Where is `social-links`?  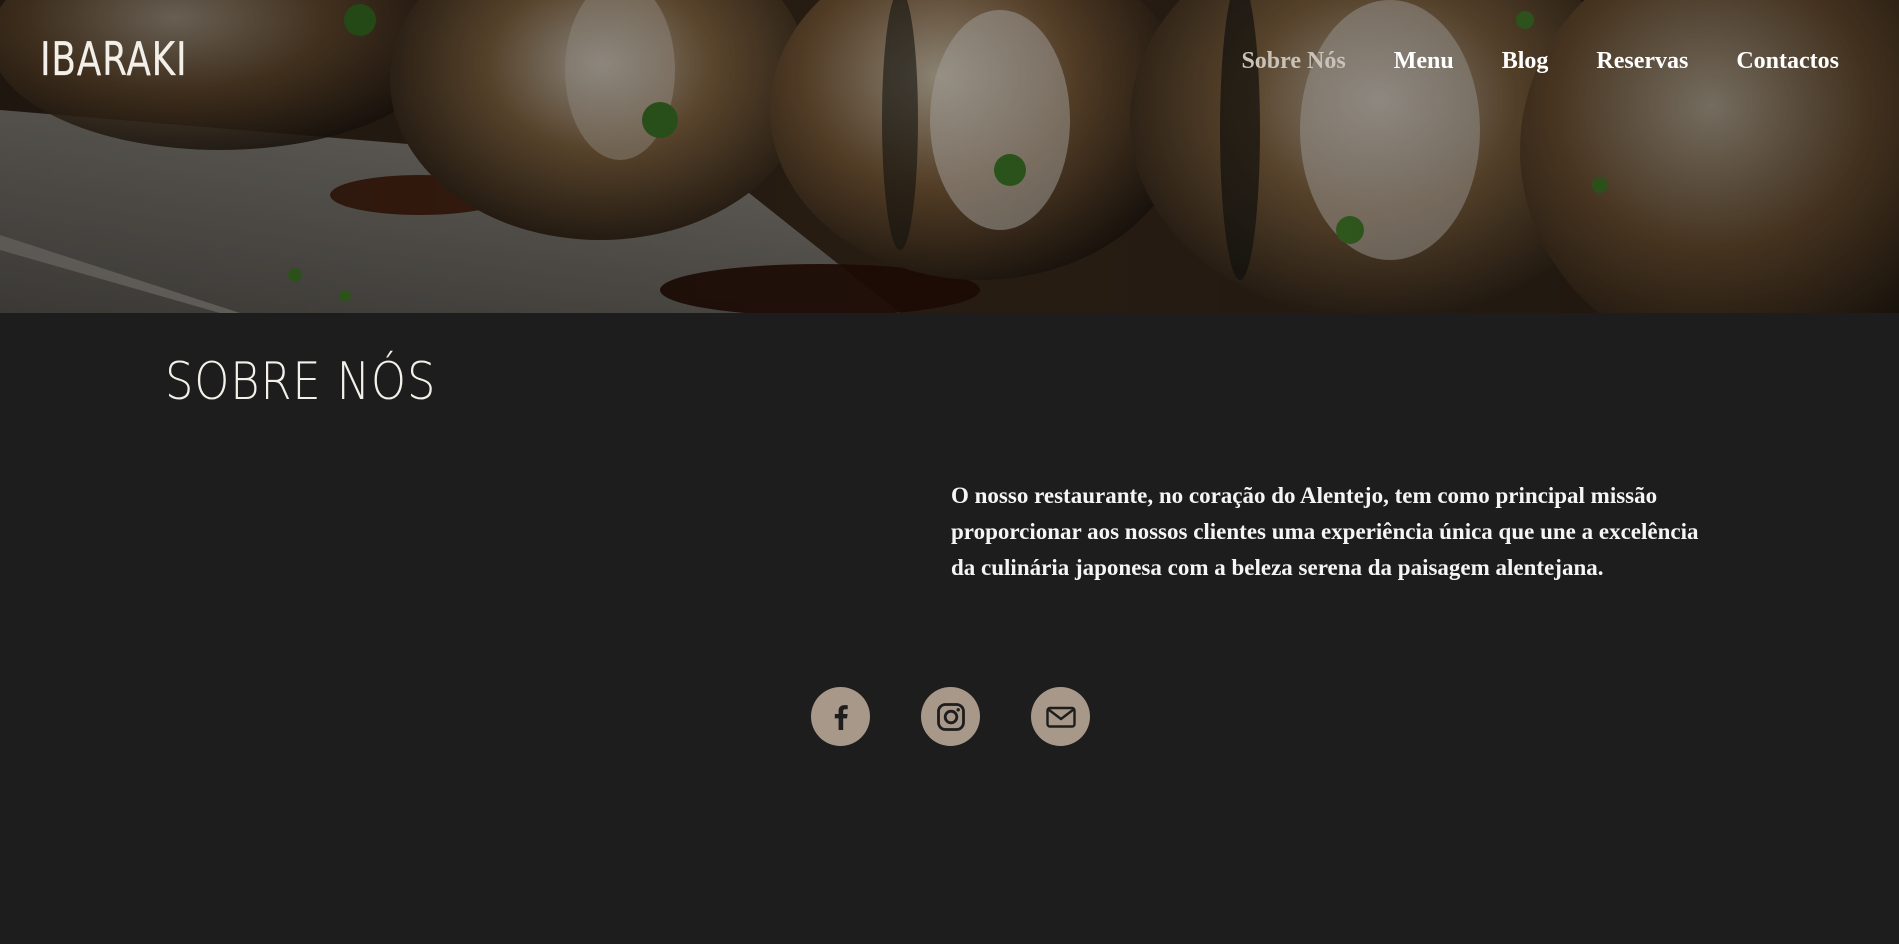 social-links is located at coordinates (950, 716).